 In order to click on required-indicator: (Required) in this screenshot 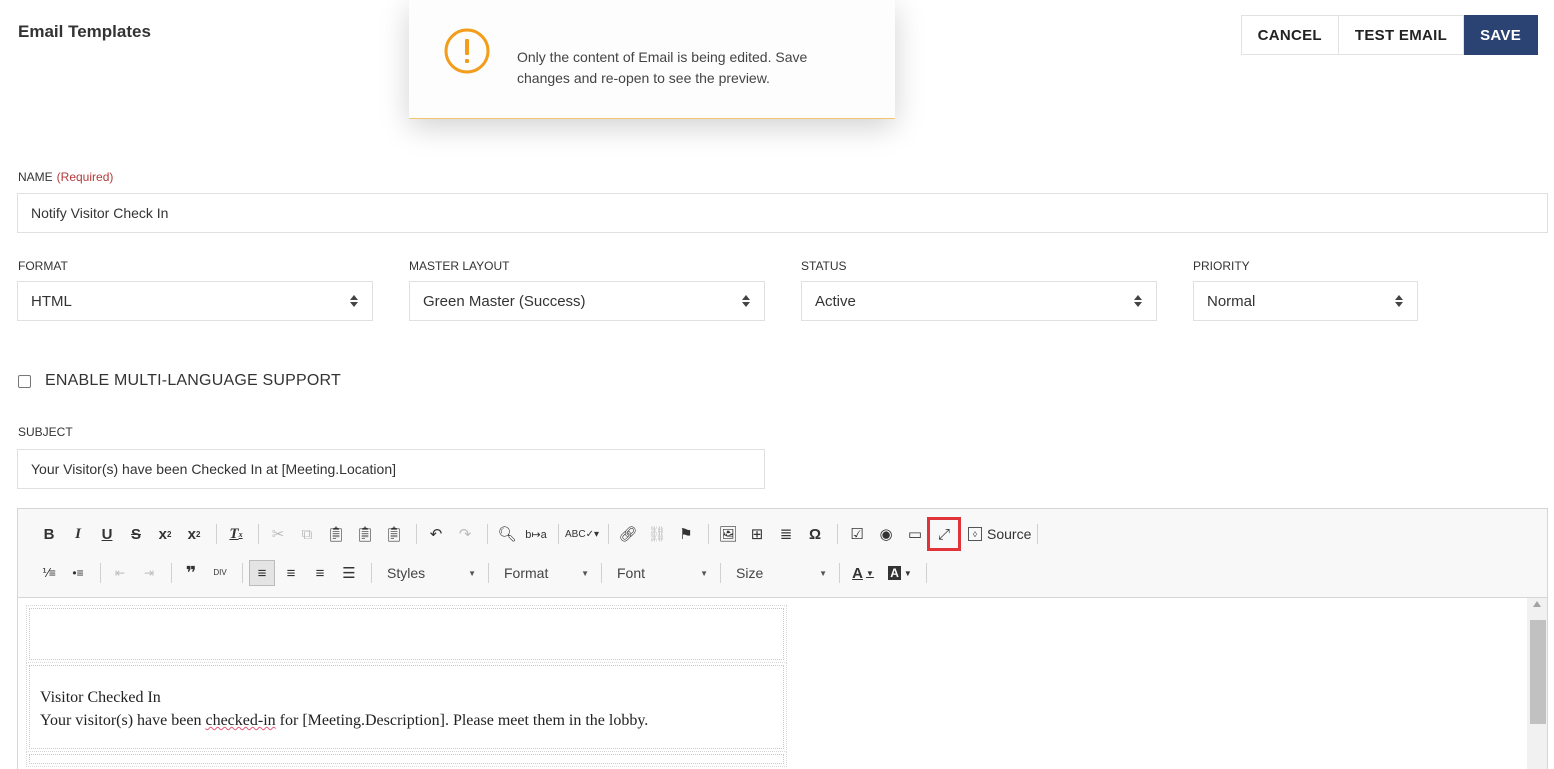, I will do `click(85, 177)`.